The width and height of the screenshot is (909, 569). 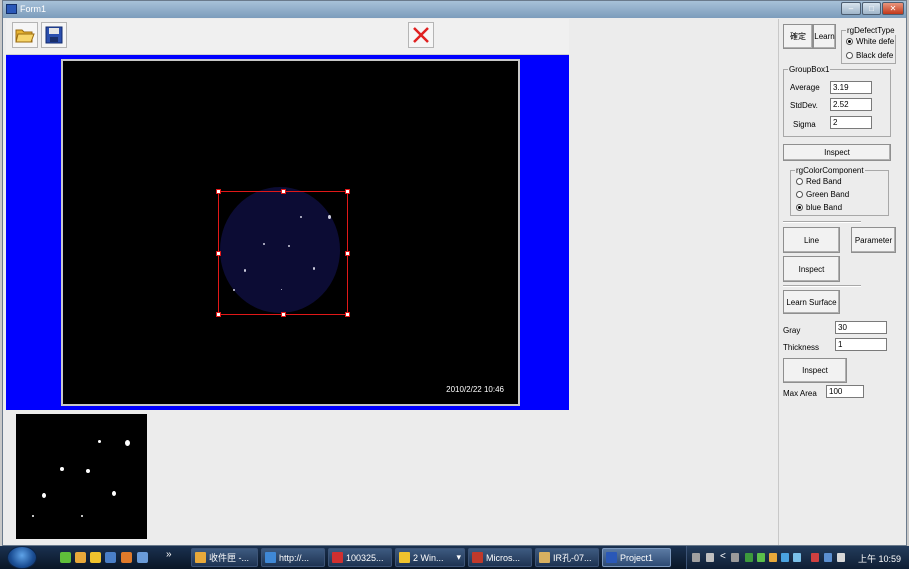 What do you see at coordinates (851, 87) in the screenshot?
I see `average-field: 3.19` at bounding box center [851, 87].